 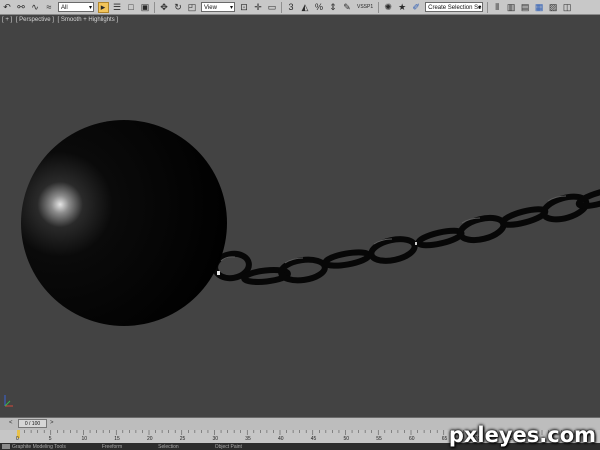 I want to click on unlink-icon: ∿, so click(x=35, y=7).